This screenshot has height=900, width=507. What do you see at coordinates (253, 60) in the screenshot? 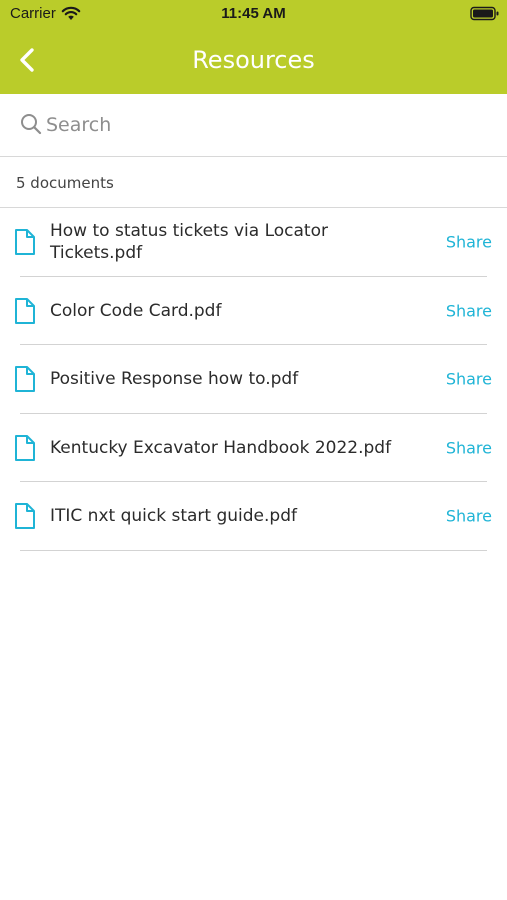
I see `page-title: Resources` at bounding box center [253, 60].